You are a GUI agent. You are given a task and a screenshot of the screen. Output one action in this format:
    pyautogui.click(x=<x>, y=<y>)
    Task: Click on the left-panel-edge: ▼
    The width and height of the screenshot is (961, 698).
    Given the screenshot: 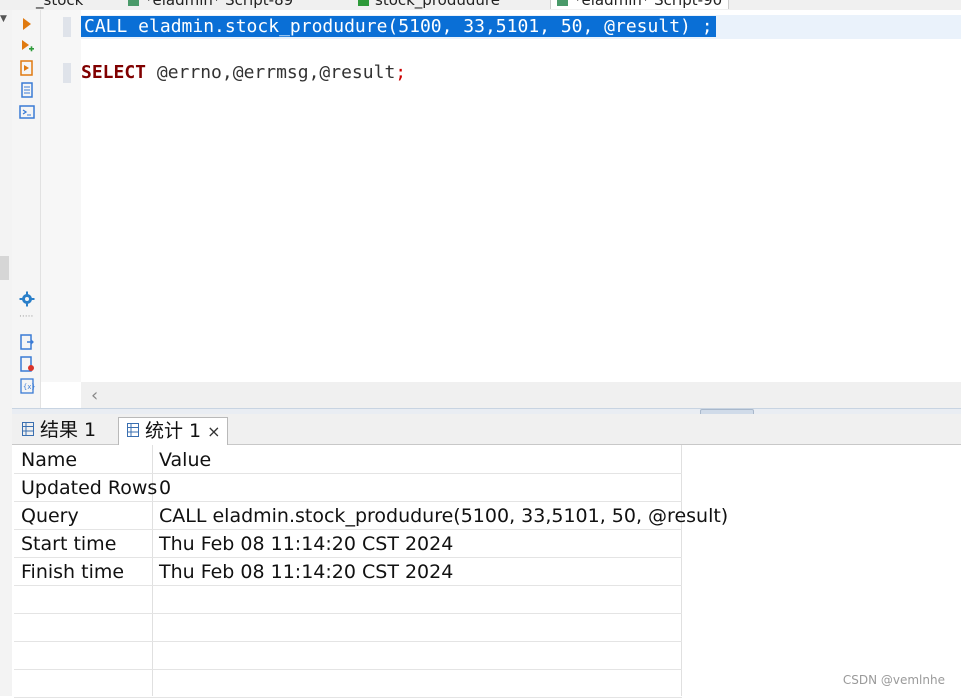 What is the action you would take?
    pyautogui.click(x=6, y=353)
    